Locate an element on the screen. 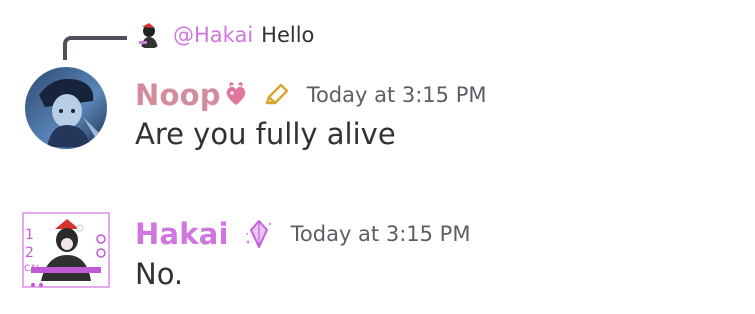 The image size is (755, 314). hakai-message-content: No. is located at coordinates (159, 274).